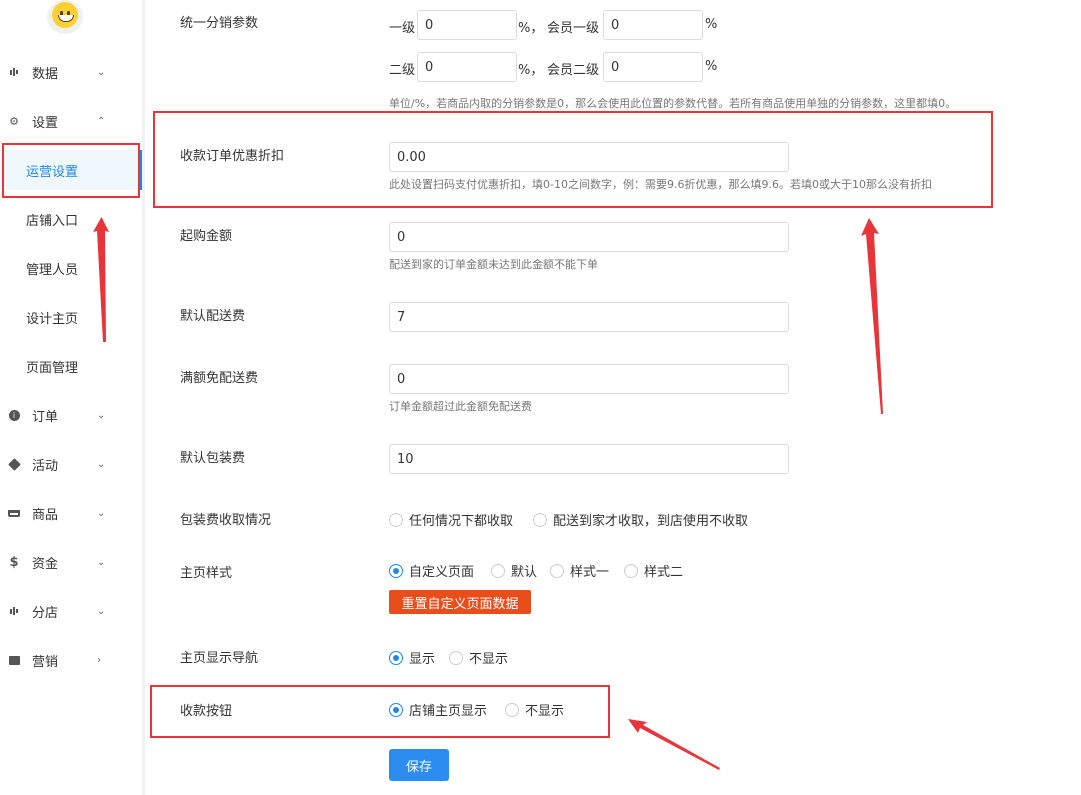 The image size is (1081, 795). What do you see at coordinates (402, 28) in the screenshot?
I see `level1-label: 一级` at bounding box center [402, 28].